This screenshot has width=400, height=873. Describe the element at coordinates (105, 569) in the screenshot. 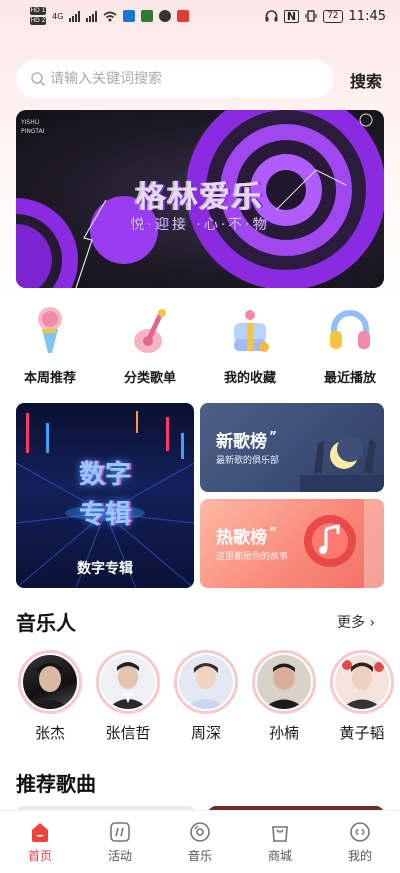

I see `digital-album-label: 数字专辑` at that location.